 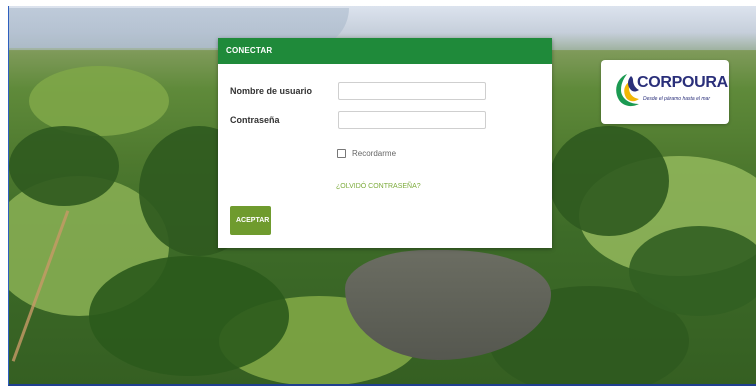 What do you see at coordinates (250, 220) in the screenshot?
I see `accept-button: ACEPTAR` at bounding box center [250, 220].